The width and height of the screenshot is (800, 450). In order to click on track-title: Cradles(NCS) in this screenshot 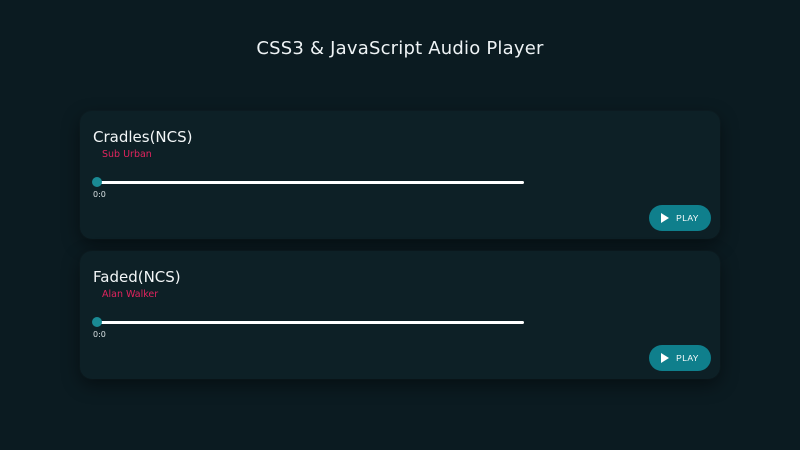, I will do `click(143, 137)`.